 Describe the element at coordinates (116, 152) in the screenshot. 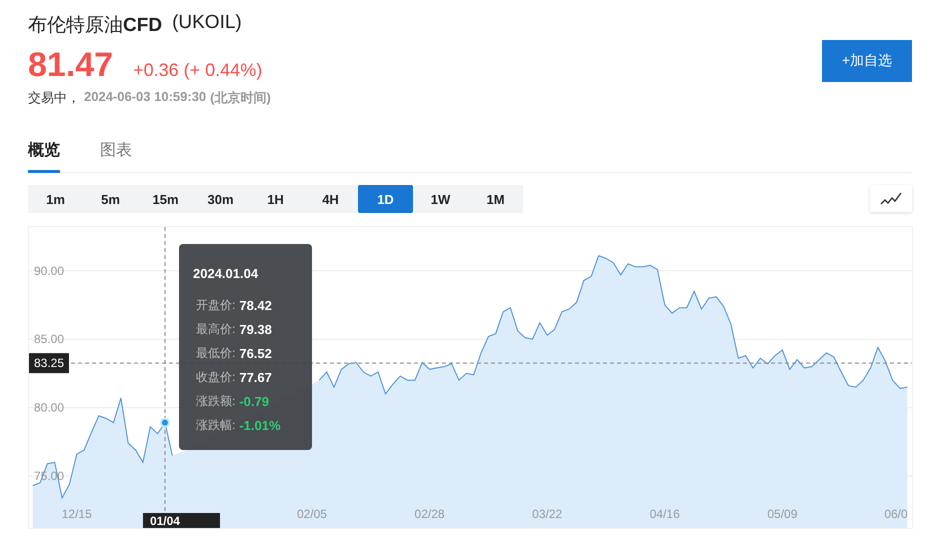

I see `tab: 图表` at that location.